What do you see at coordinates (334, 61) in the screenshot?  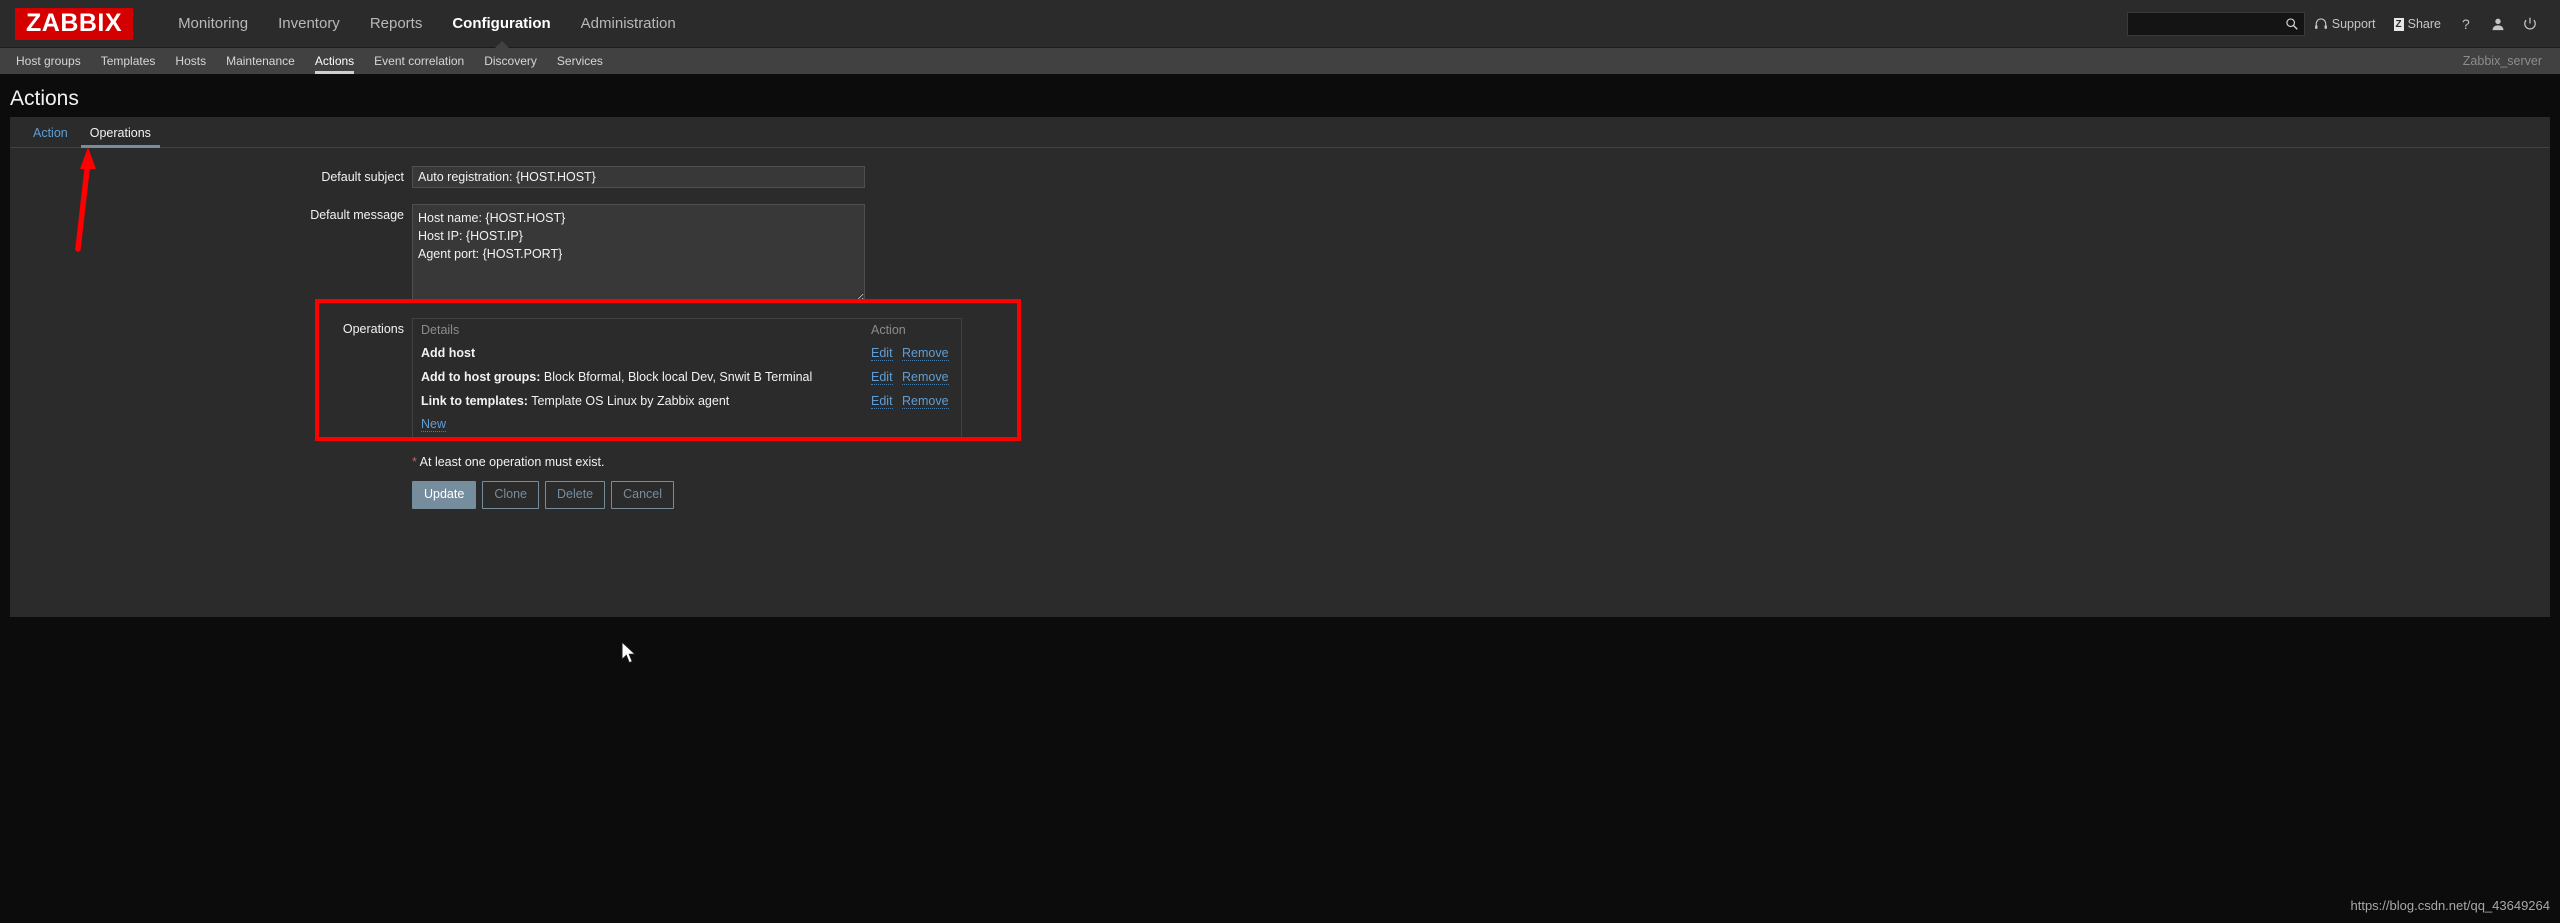 I see `subnav-item-actions: Actions` at bounding box center [334, 61].